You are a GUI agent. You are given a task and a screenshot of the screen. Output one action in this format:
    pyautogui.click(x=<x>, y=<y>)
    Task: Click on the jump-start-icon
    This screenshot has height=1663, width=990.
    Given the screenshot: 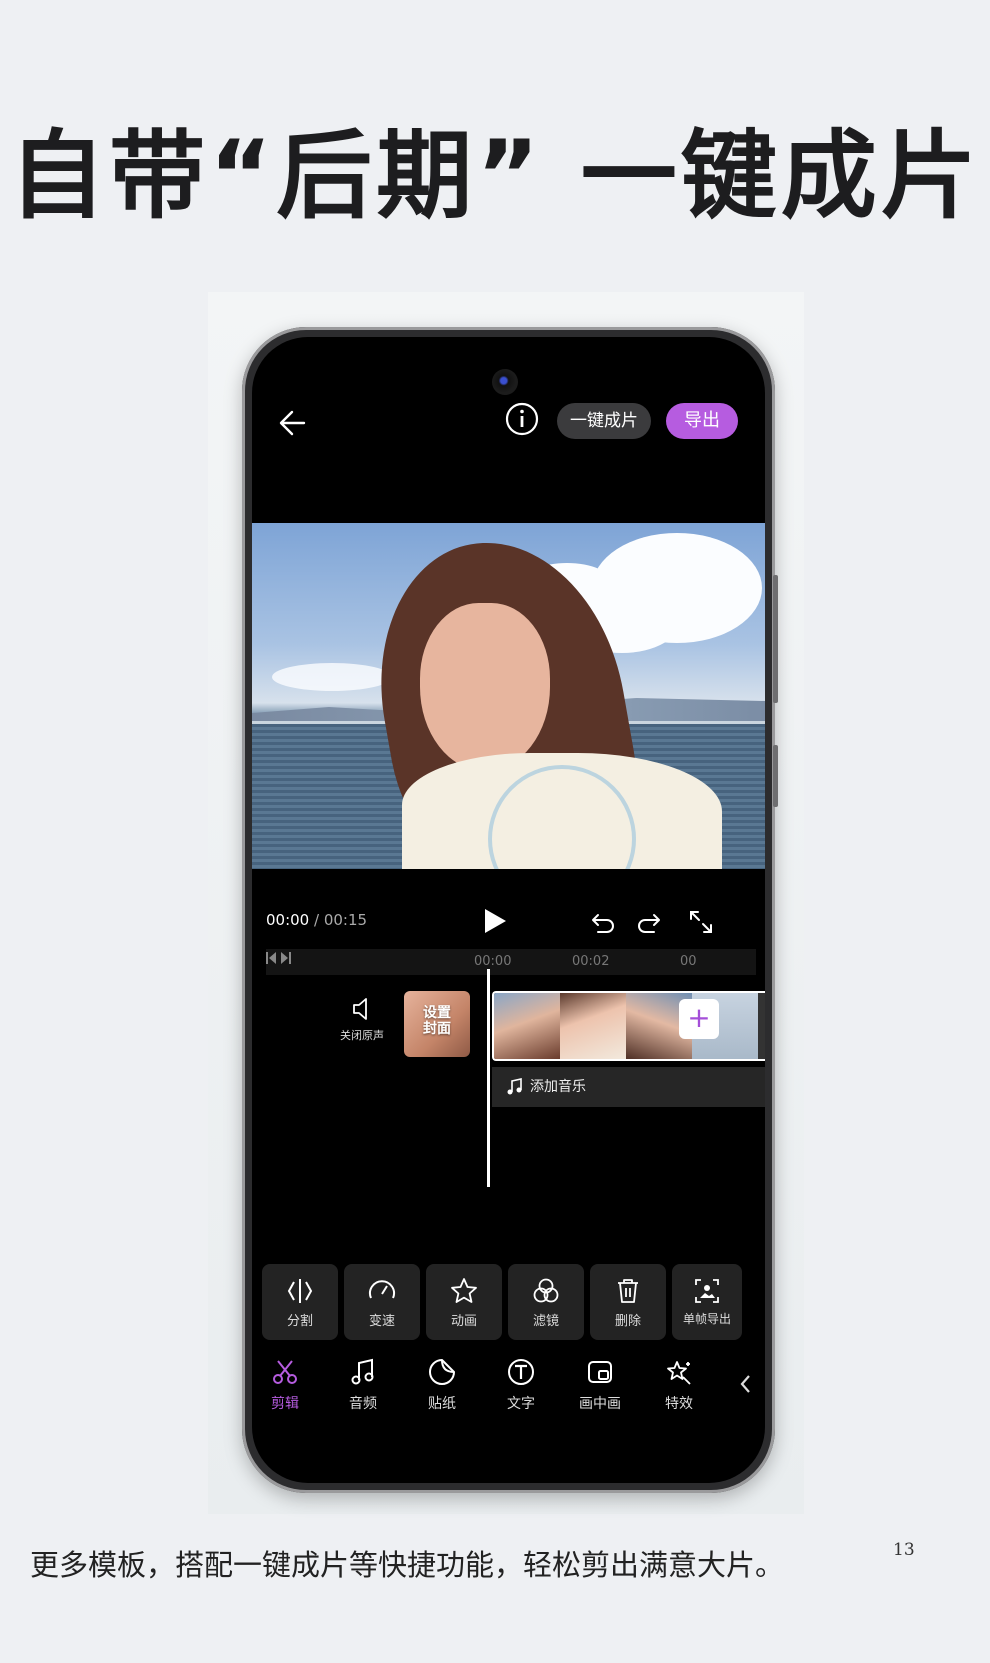 What is the action you would take?
    pyautogui.click(x=271, y=958)
    